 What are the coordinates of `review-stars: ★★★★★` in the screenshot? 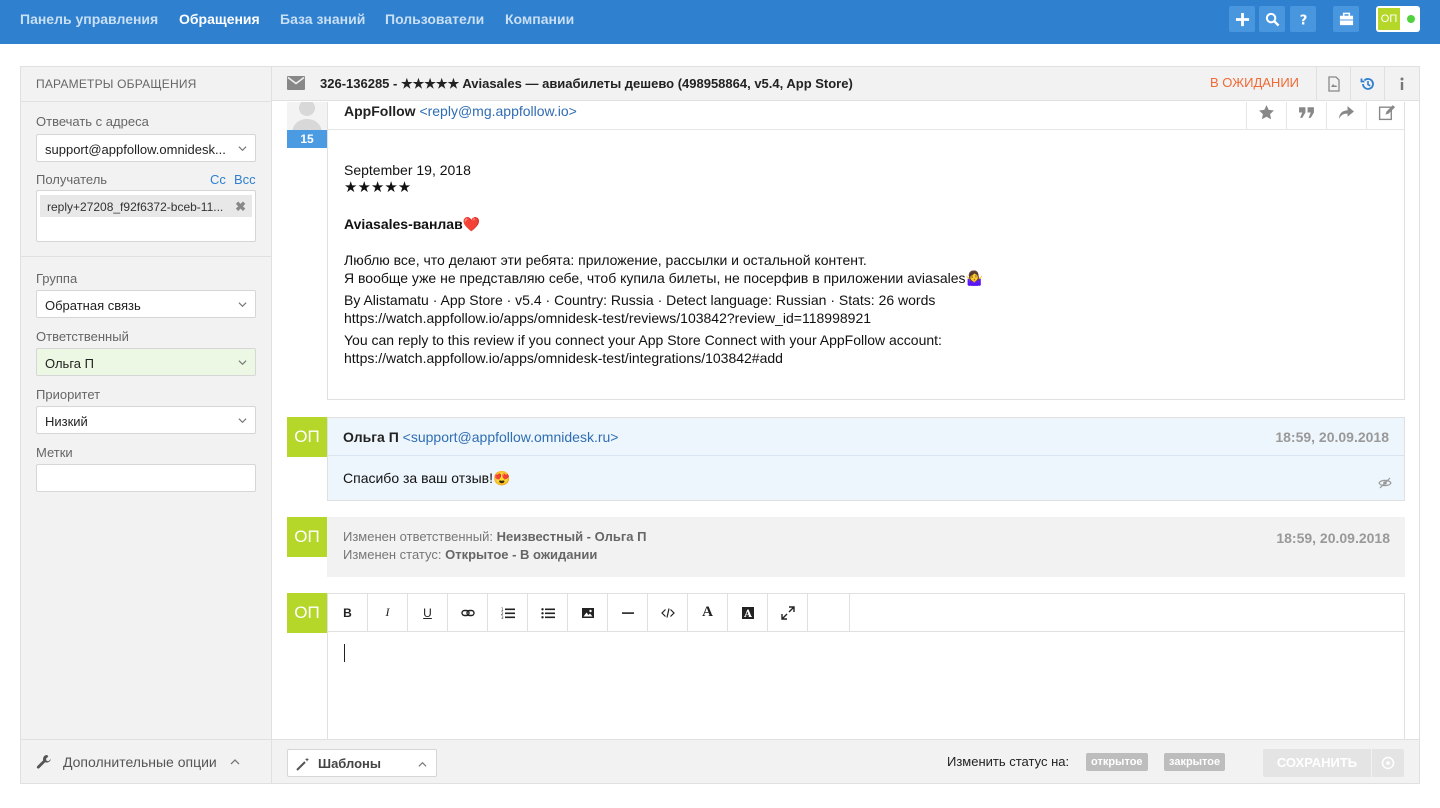 It's located at (378, 187).